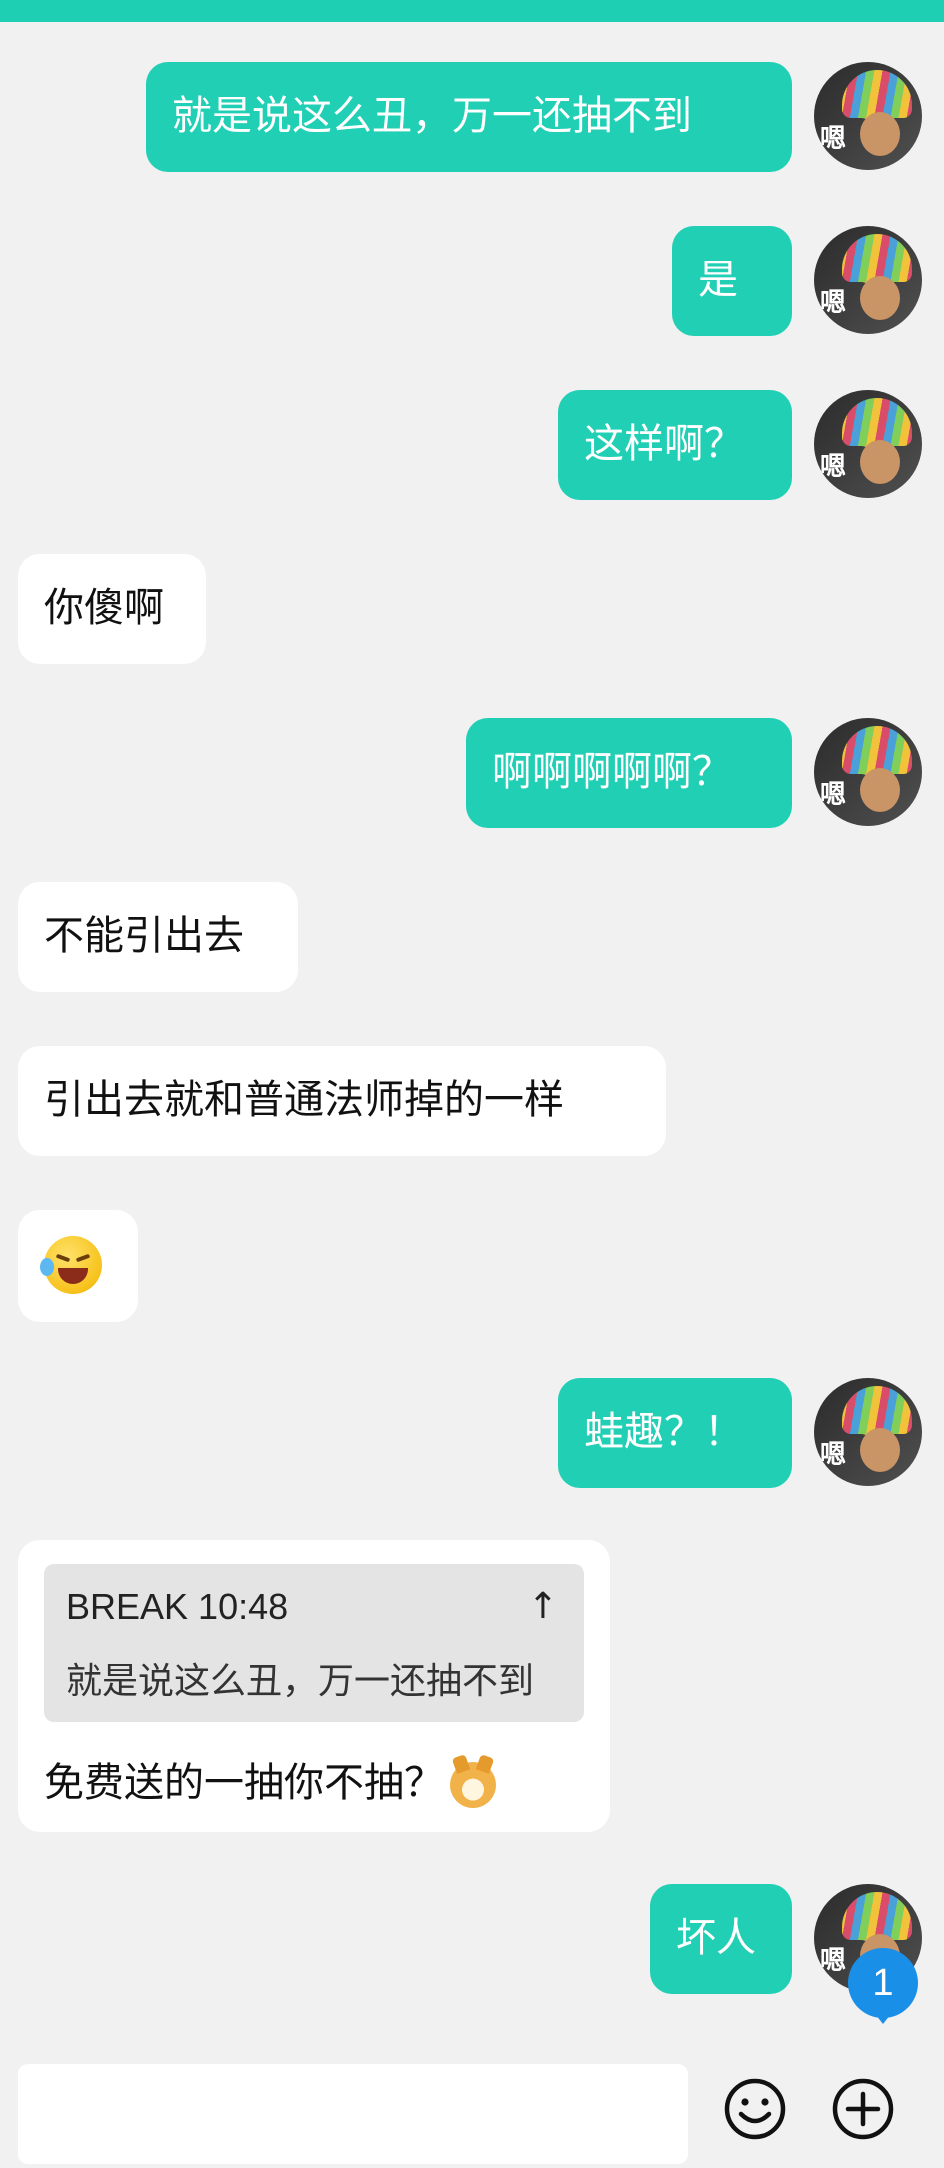  What do you see at coordinates (883, 2017) in the screenshot?
I see `badge-pointer` at bounding box center [883, 2017].